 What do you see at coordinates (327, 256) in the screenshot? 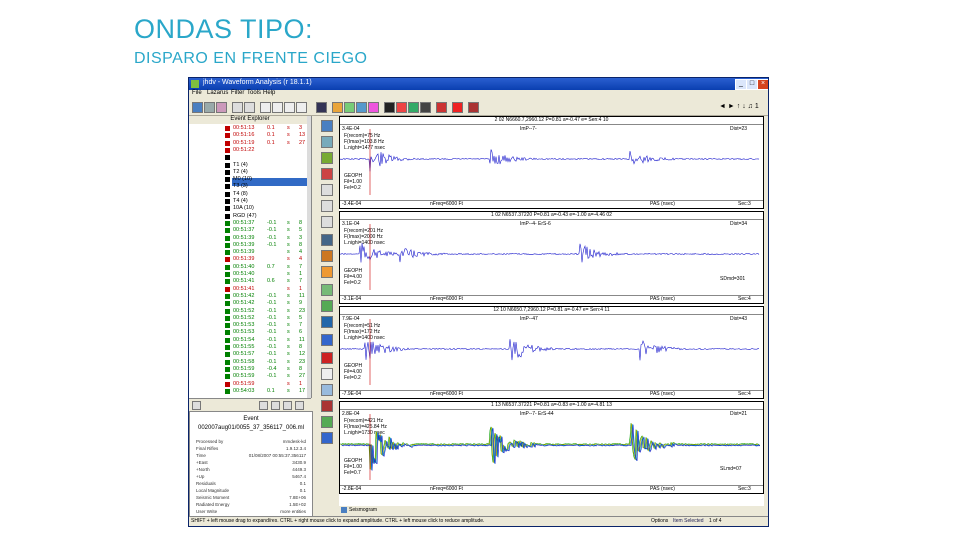
I see `vt-reset-icon` at bounding box center [327, 256].